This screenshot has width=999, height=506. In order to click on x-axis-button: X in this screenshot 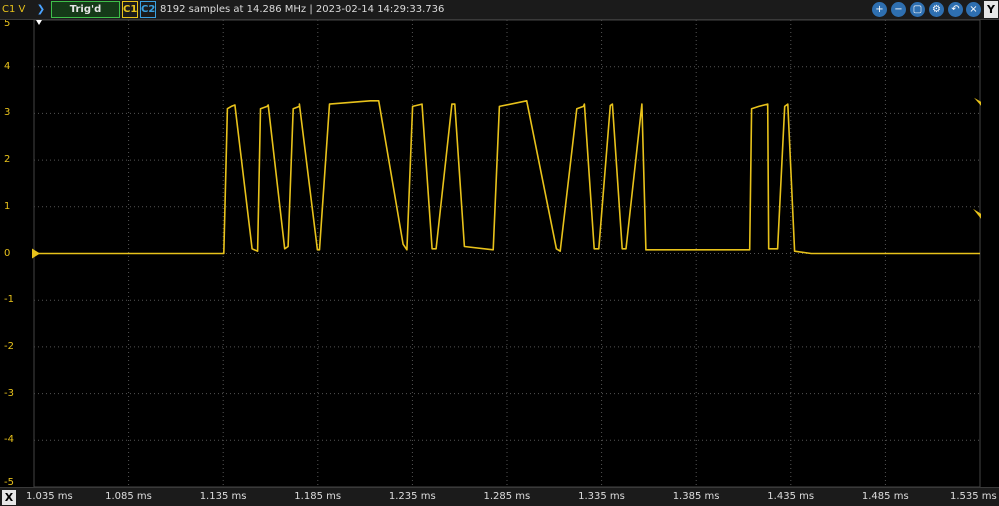, I will do `click(9, 497)`.